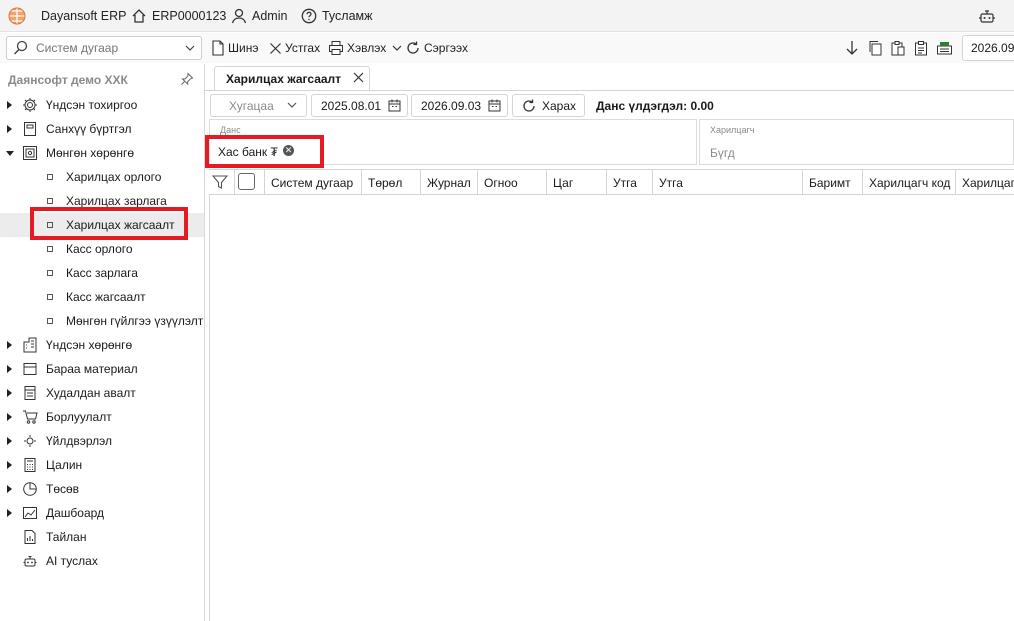 This screenshot has height=621, width=1014. Describe the element at coordinates (64, 465) in the screenshot. I see `sidebar-item-label: Цалин` at that location.